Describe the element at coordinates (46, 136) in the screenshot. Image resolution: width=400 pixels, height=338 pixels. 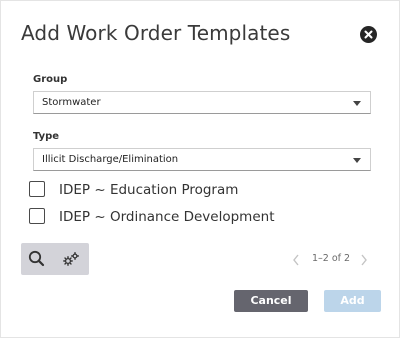
I see `type-label: Type` at that location.